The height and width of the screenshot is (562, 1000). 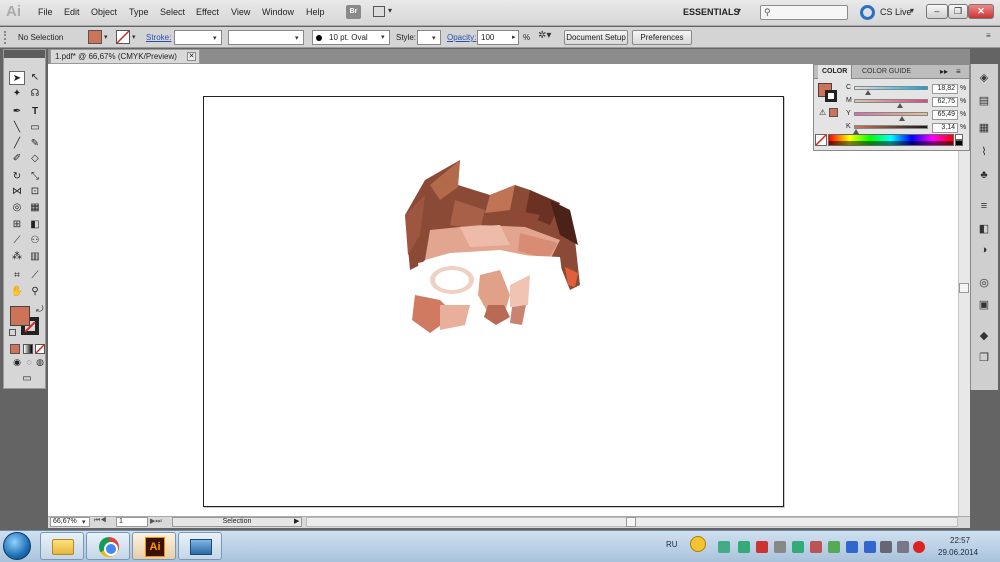 I want to click on color-panel-icon: ◈, so click(x=984, y=78).